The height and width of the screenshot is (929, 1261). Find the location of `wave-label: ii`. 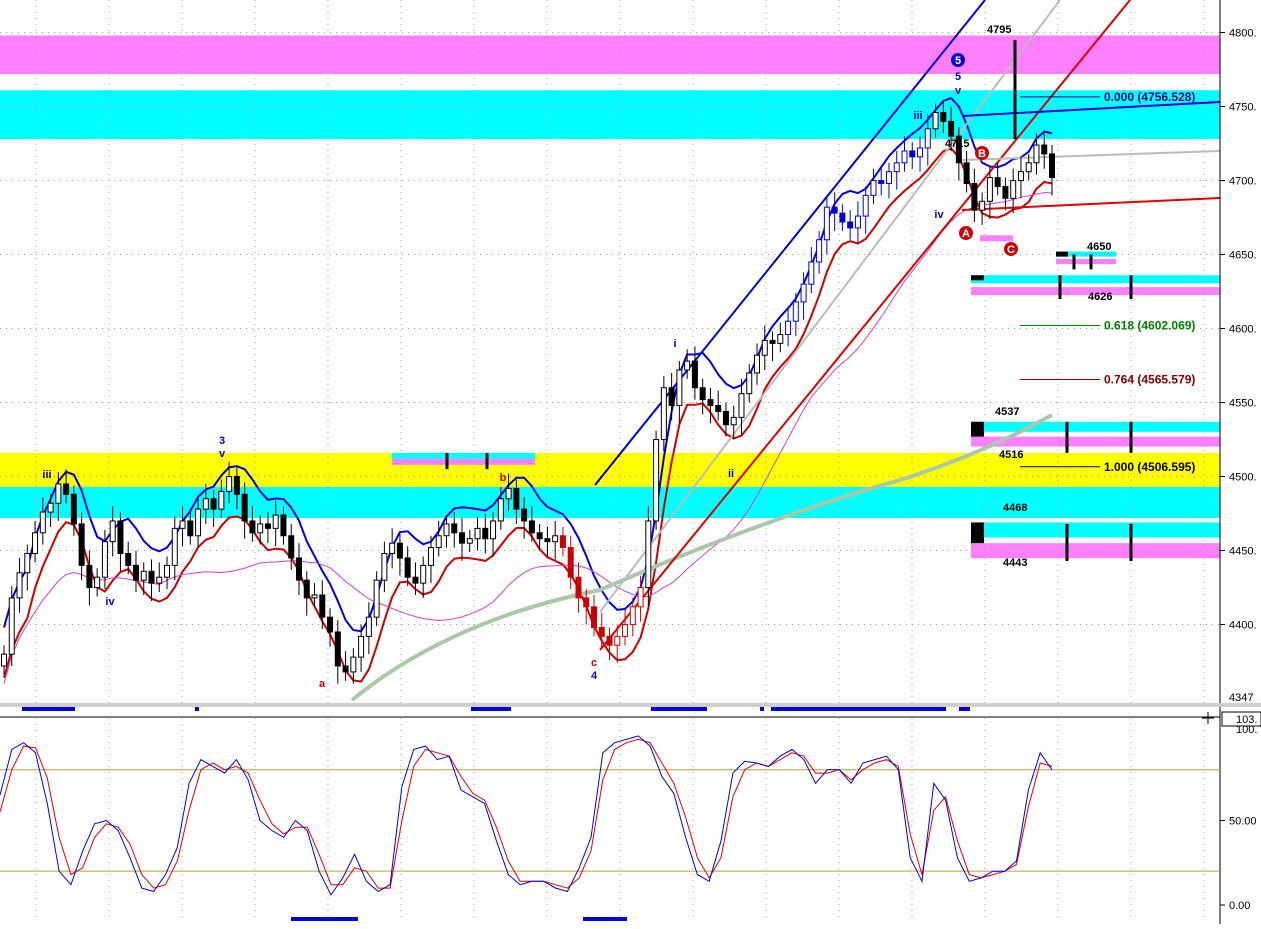

wave-label: ii is located at coordinates (731, 474).